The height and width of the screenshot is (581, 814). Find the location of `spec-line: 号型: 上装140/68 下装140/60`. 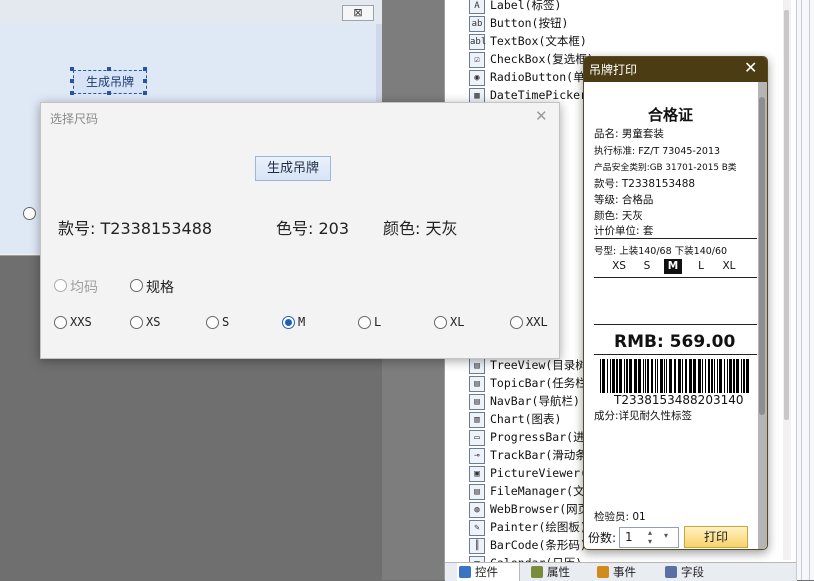

spec-line: 号型: 上装140/68 下装140/60 is located at coordinates (661, 251).